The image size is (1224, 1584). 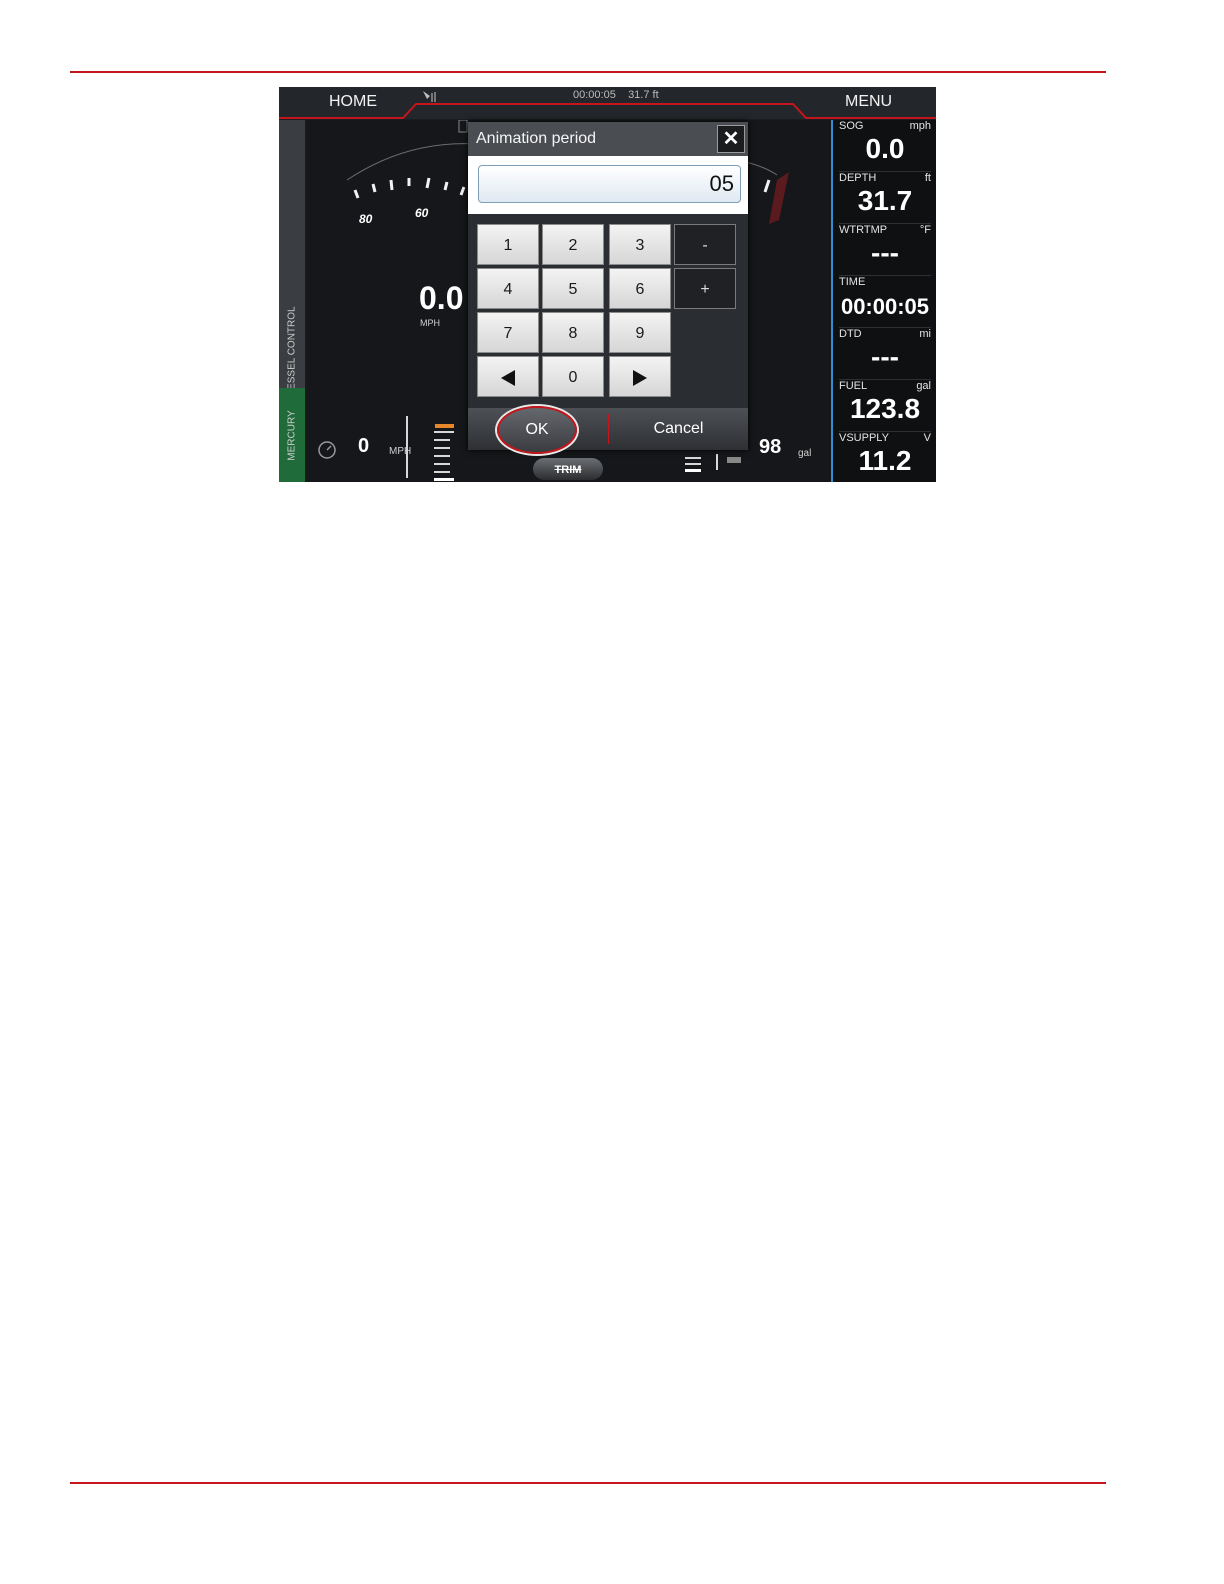 I want to click on data-label: DTD, so click(x=850, y=334).